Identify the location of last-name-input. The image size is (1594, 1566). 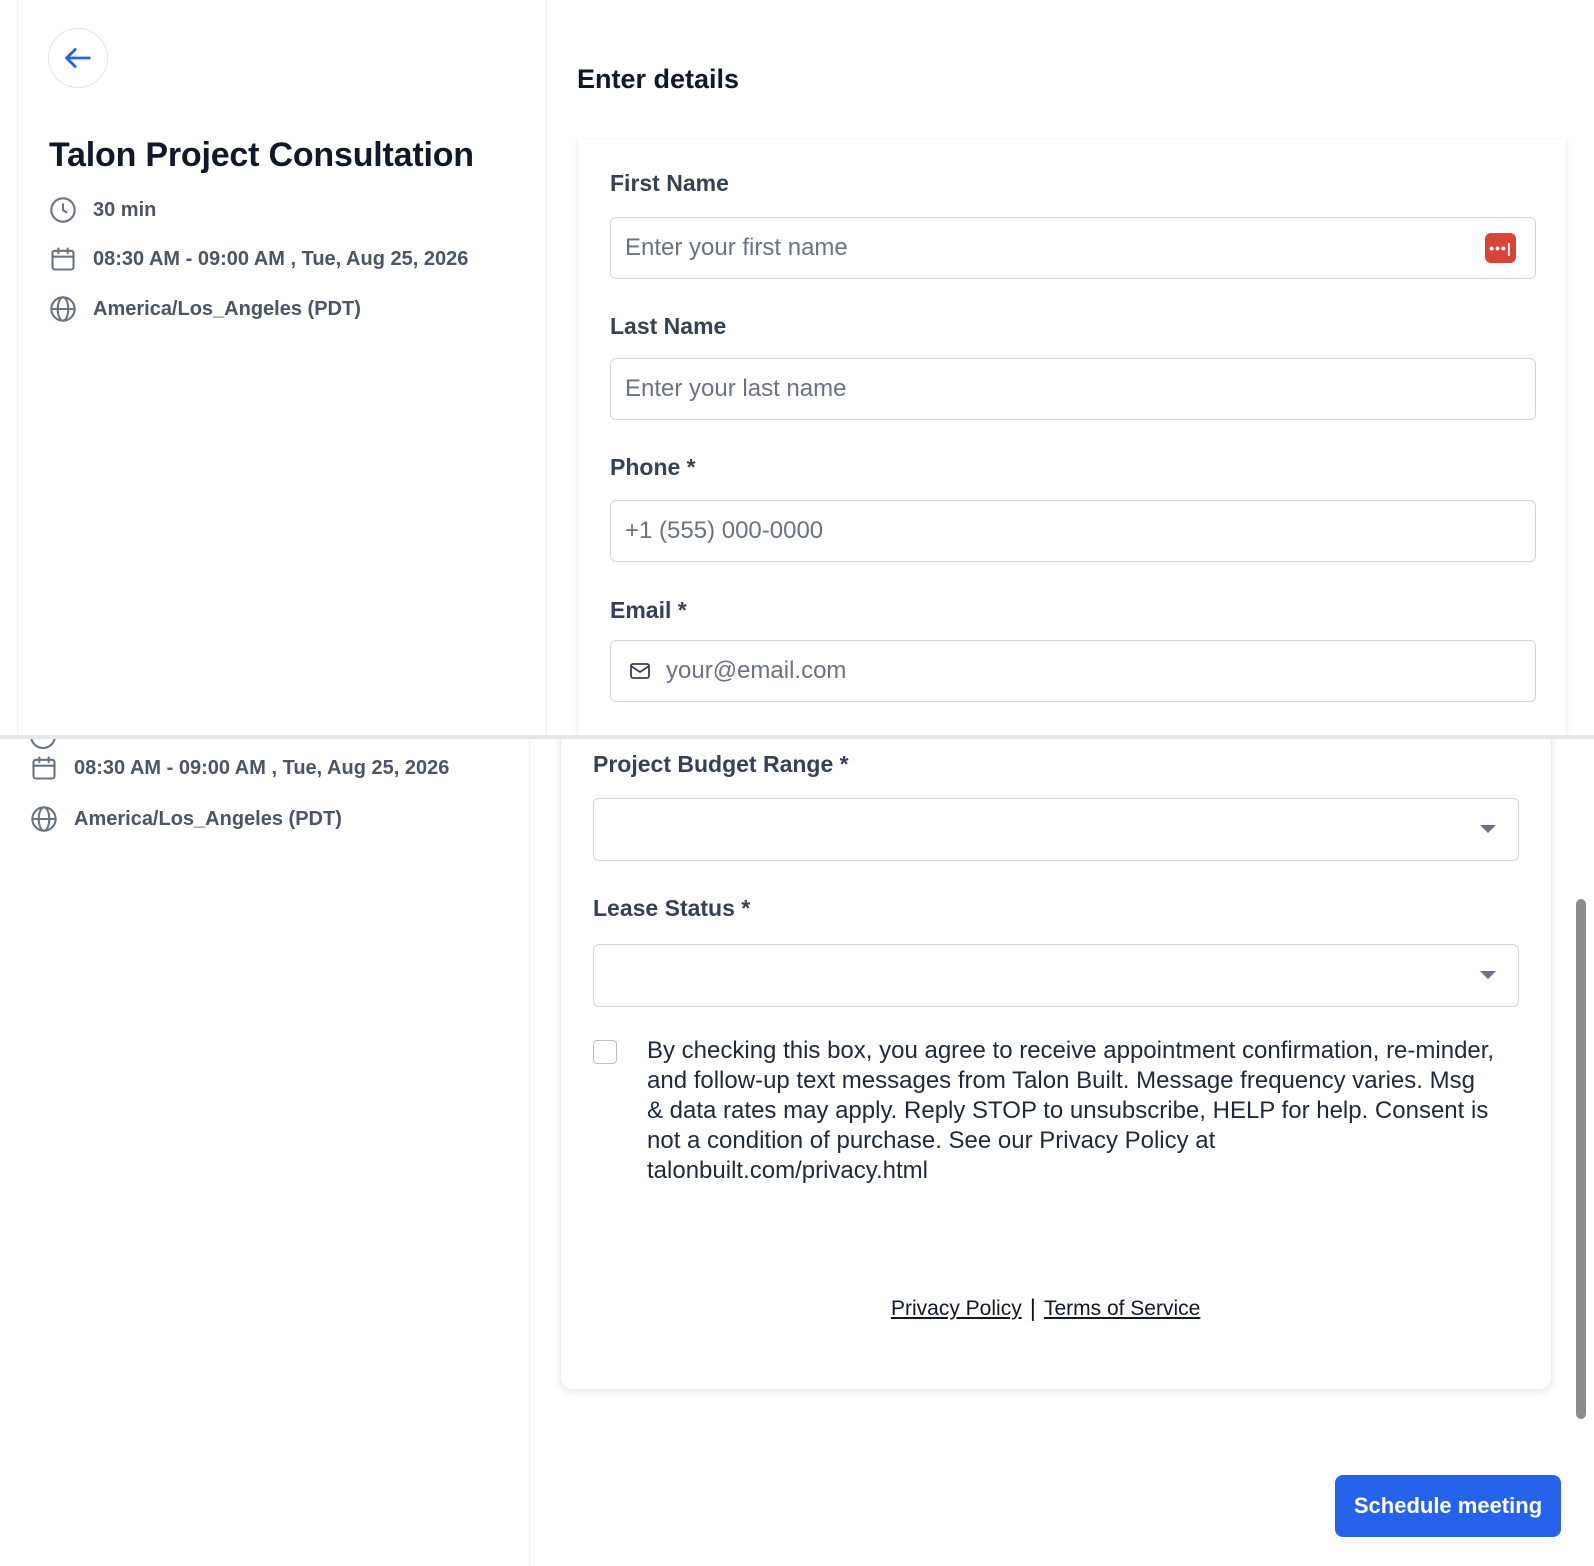
(1073, 389).